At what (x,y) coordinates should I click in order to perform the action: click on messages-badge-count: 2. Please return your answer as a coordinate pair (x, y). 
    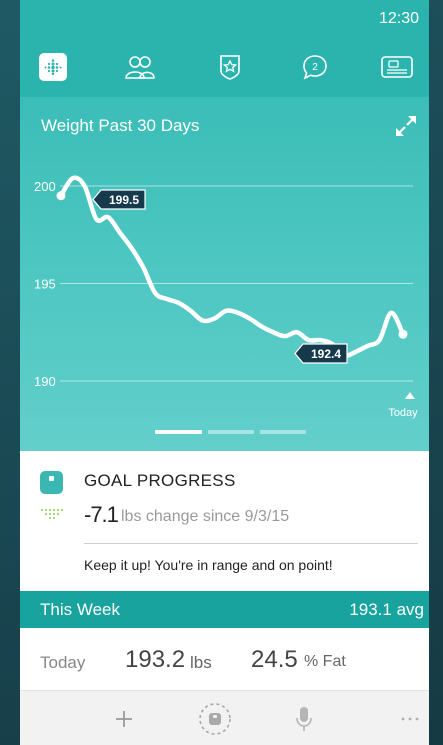
    Looking at the image, I should click on (315, 67).